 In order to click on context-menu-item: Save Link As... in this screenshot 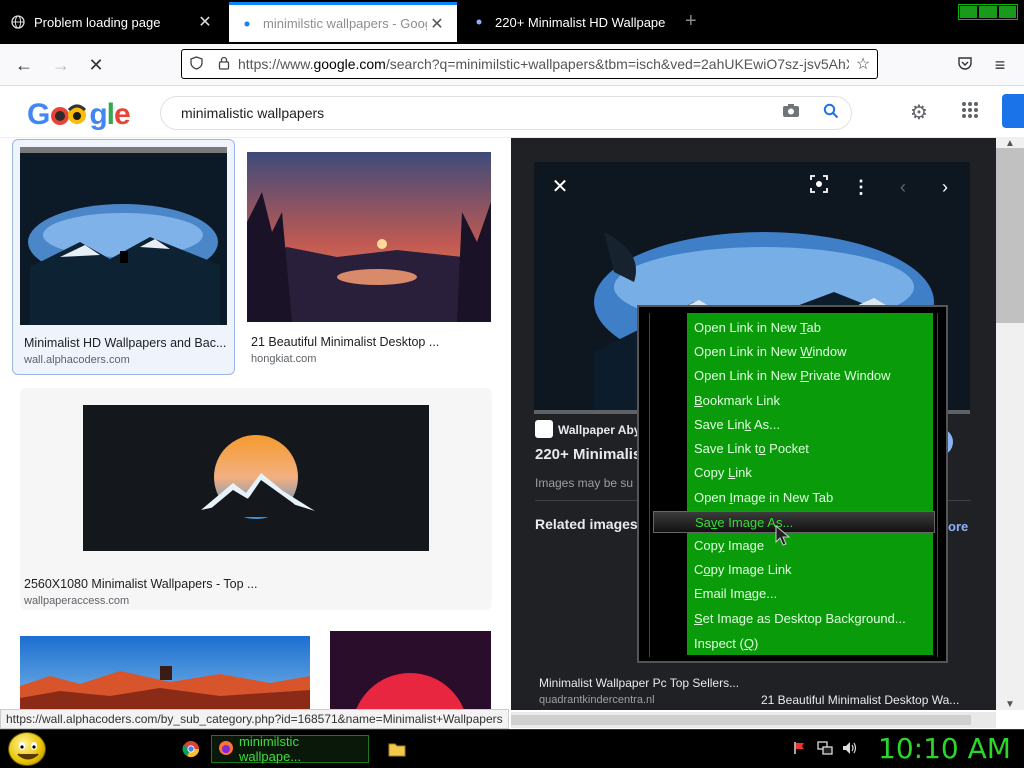, I will do `click(737, 425)`.